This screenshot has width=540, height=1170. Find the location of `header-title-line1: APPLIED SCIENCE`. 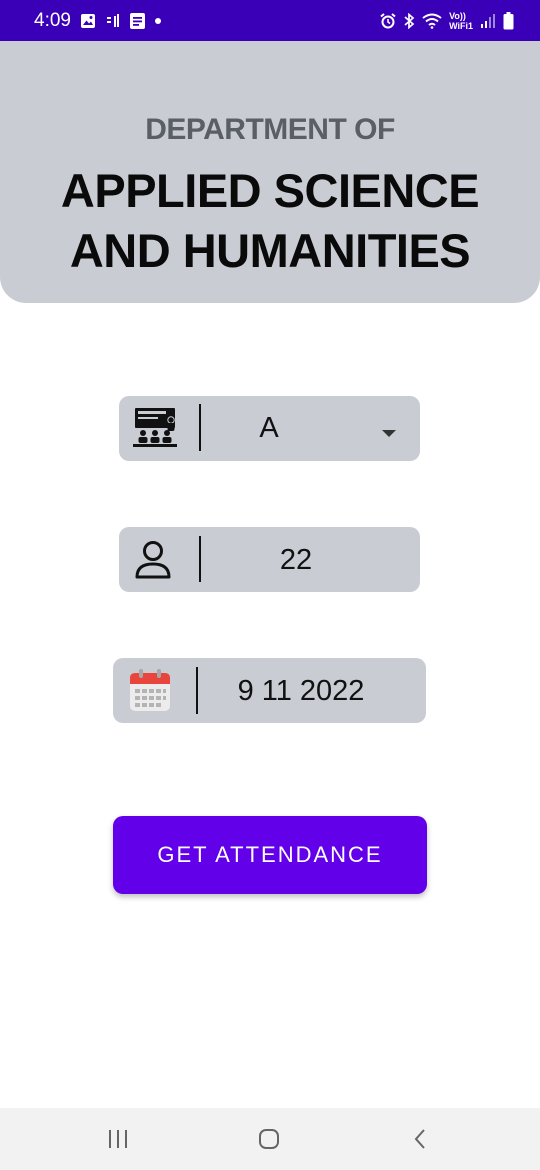

header-title-line1: APPLIED SCIENCE is located at coordinates (270, 190).